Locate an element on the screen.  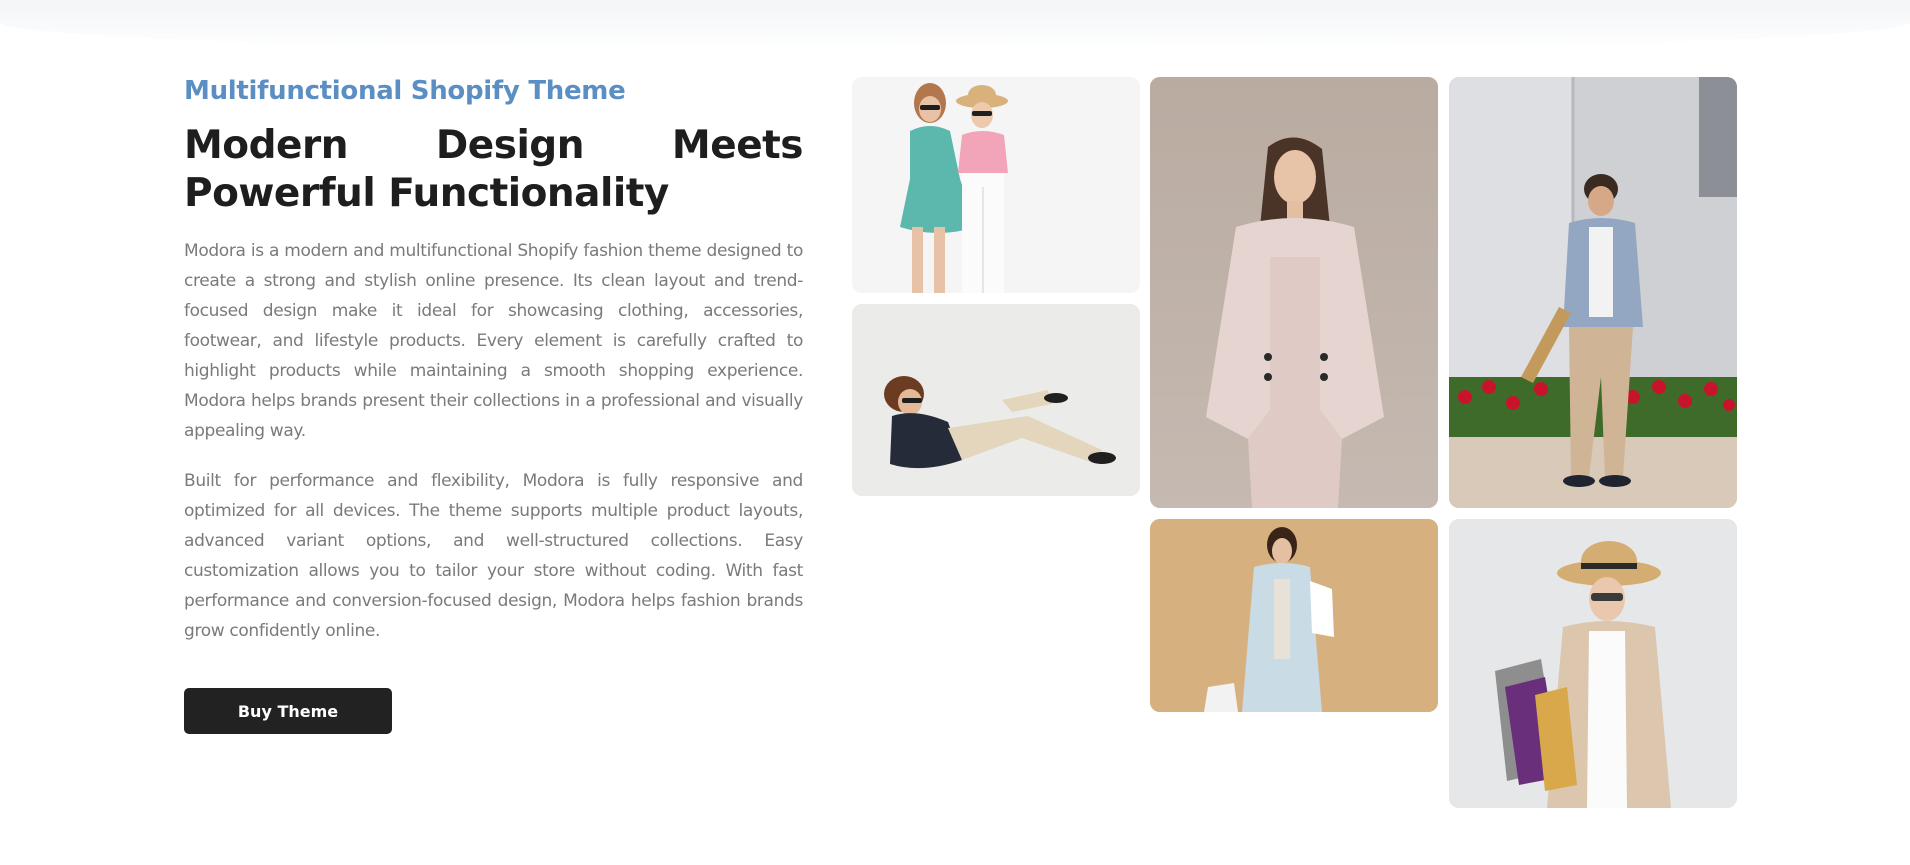
gallery-image-two-women is located at coordinates (996, 185).